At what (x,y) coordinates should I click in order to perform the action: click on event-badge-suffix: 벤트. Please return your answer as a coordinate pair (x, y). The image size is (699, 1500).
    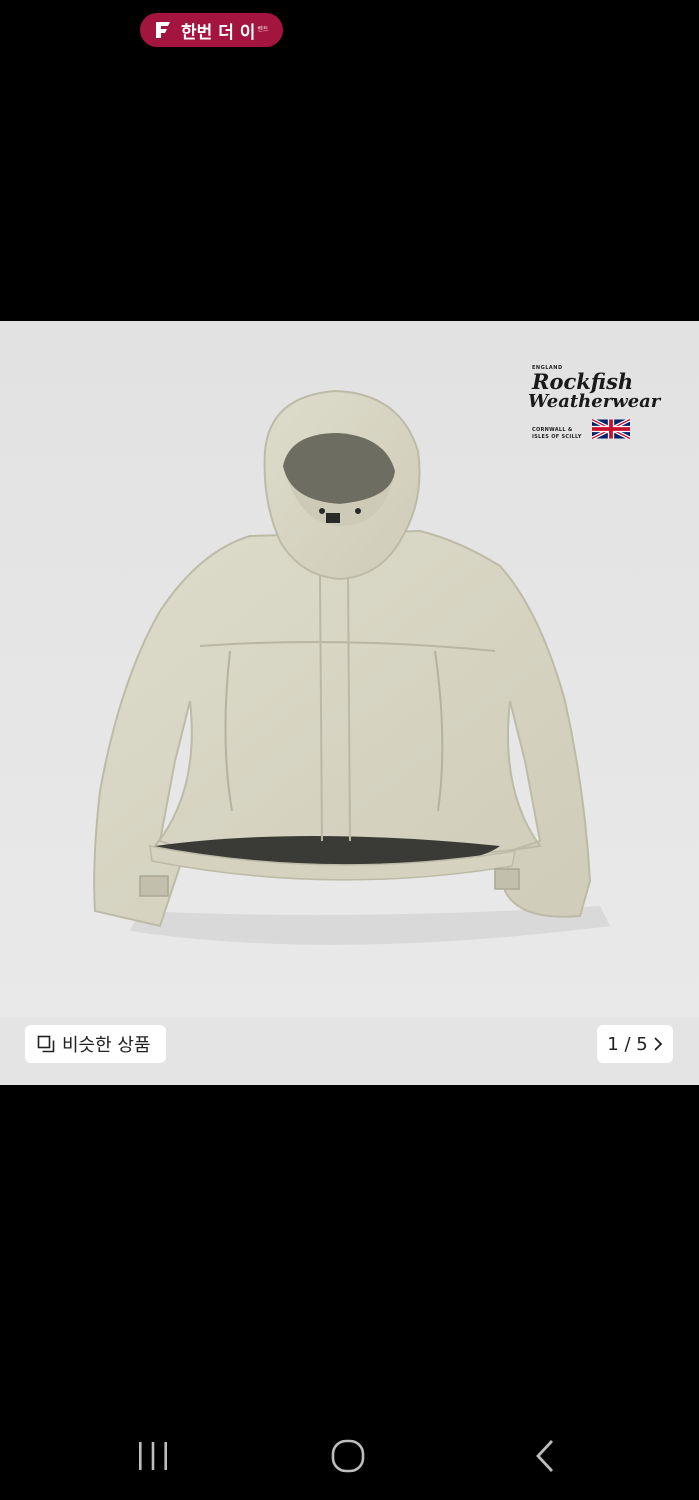
    Looking at the image, I should click on (263, 29).